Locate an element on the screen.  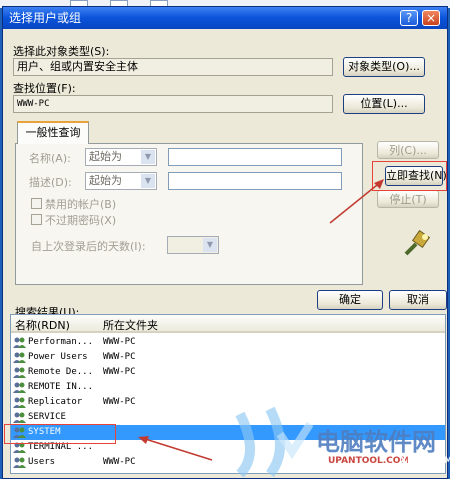
table-row: Remote De... WWW-PC is located at coordinates (228, 372).